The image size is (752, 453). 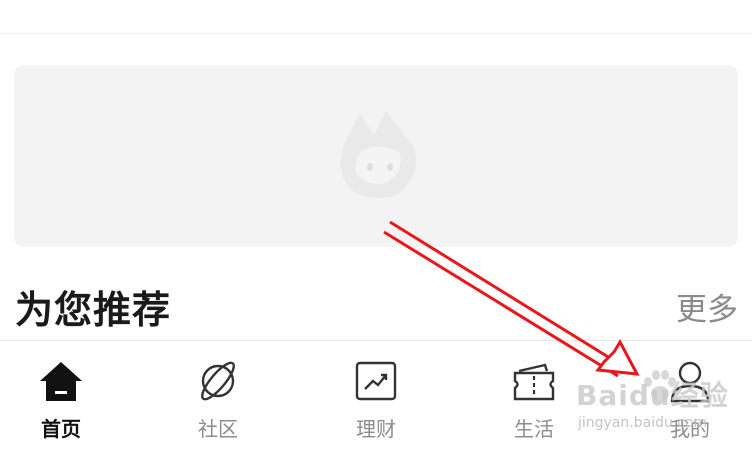 I want to click on section-title: 为您推荐, so click(x=93, y=310).